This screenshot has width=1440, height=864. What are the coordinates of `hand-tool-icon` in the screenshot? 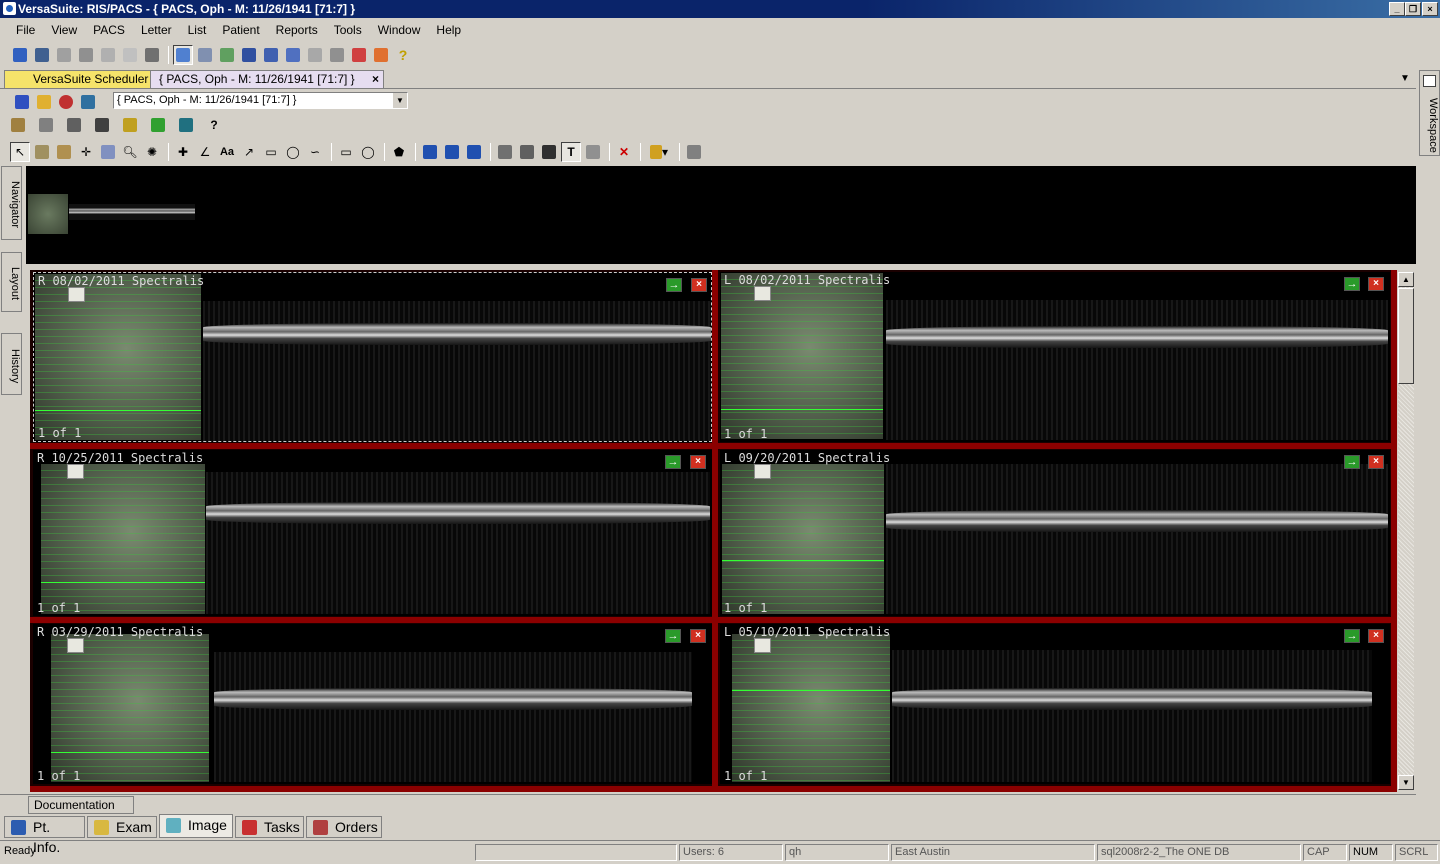 It's located at (694, 152).